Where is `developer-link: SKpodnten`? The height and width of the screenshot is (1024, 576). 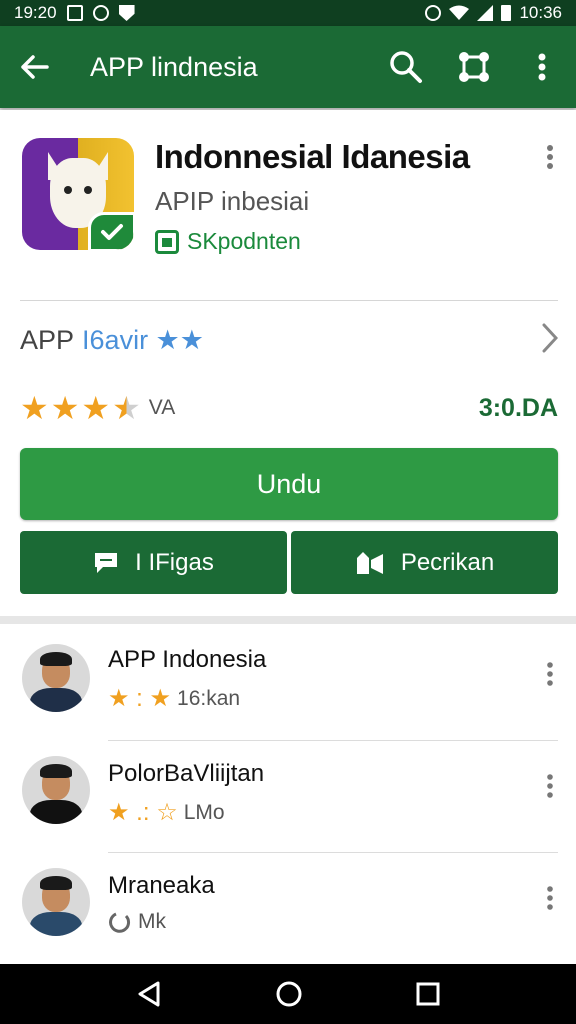 developer-link: SKpodnten is located at coordinates (228, 241).